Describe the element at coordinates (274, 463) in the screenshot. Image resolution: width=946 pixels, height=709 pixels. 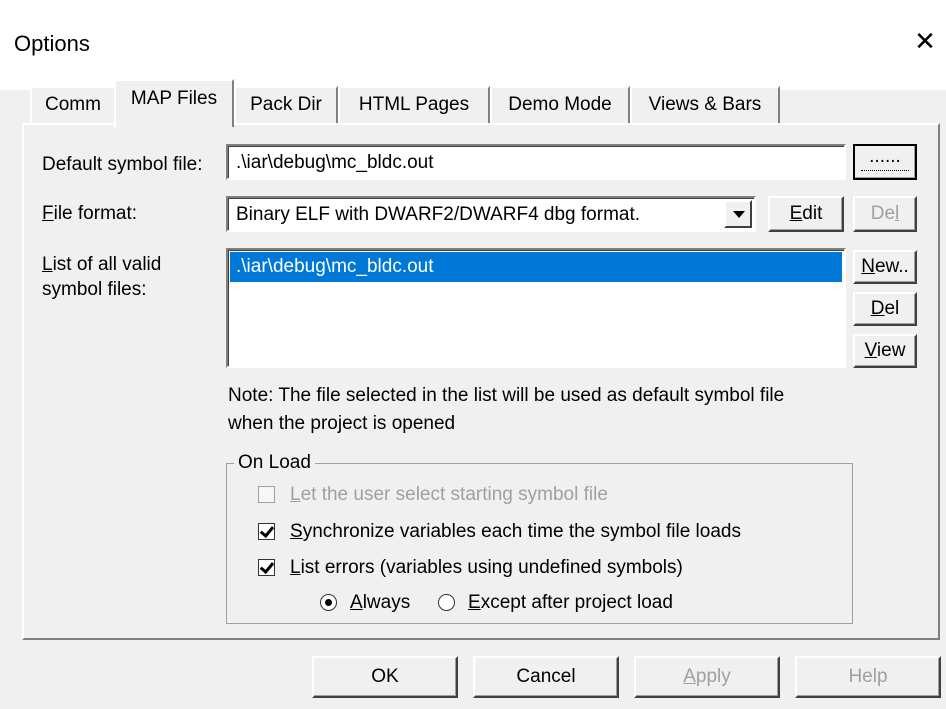
I see `on-load-title: On Load` at that location.